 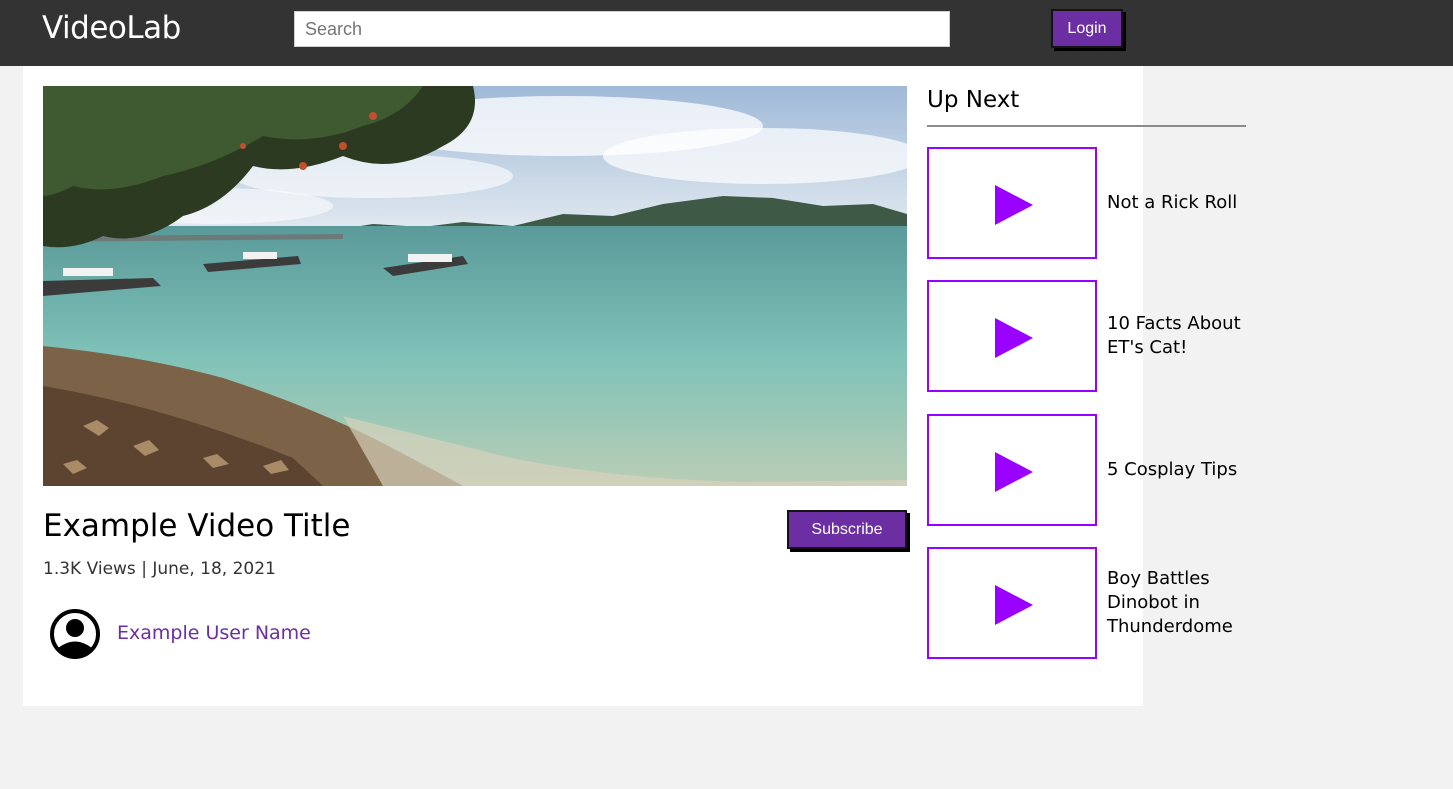 What do you see at coordinates (111, 28) in the screenshot?
I see `site-logo: VideoLab` at bounding box center [111, 28].